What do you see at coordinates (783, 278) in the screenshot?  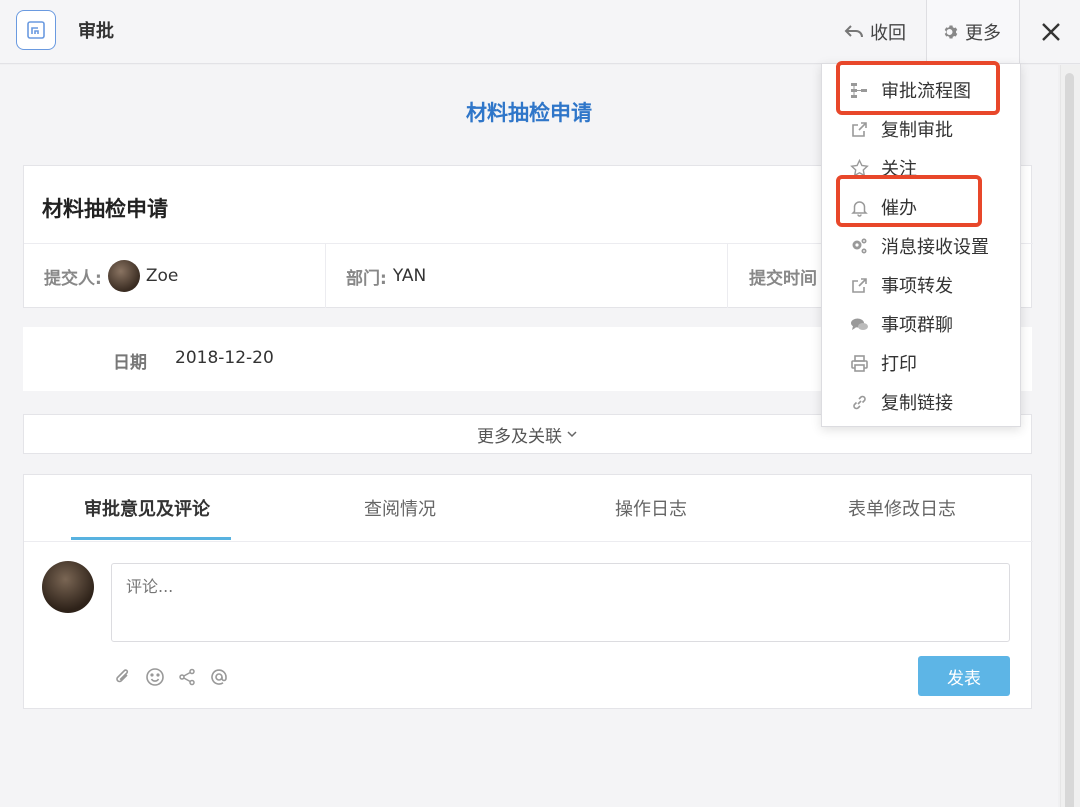 I see `submit-time-label: 提交时间` at bounding box center [783, 278].